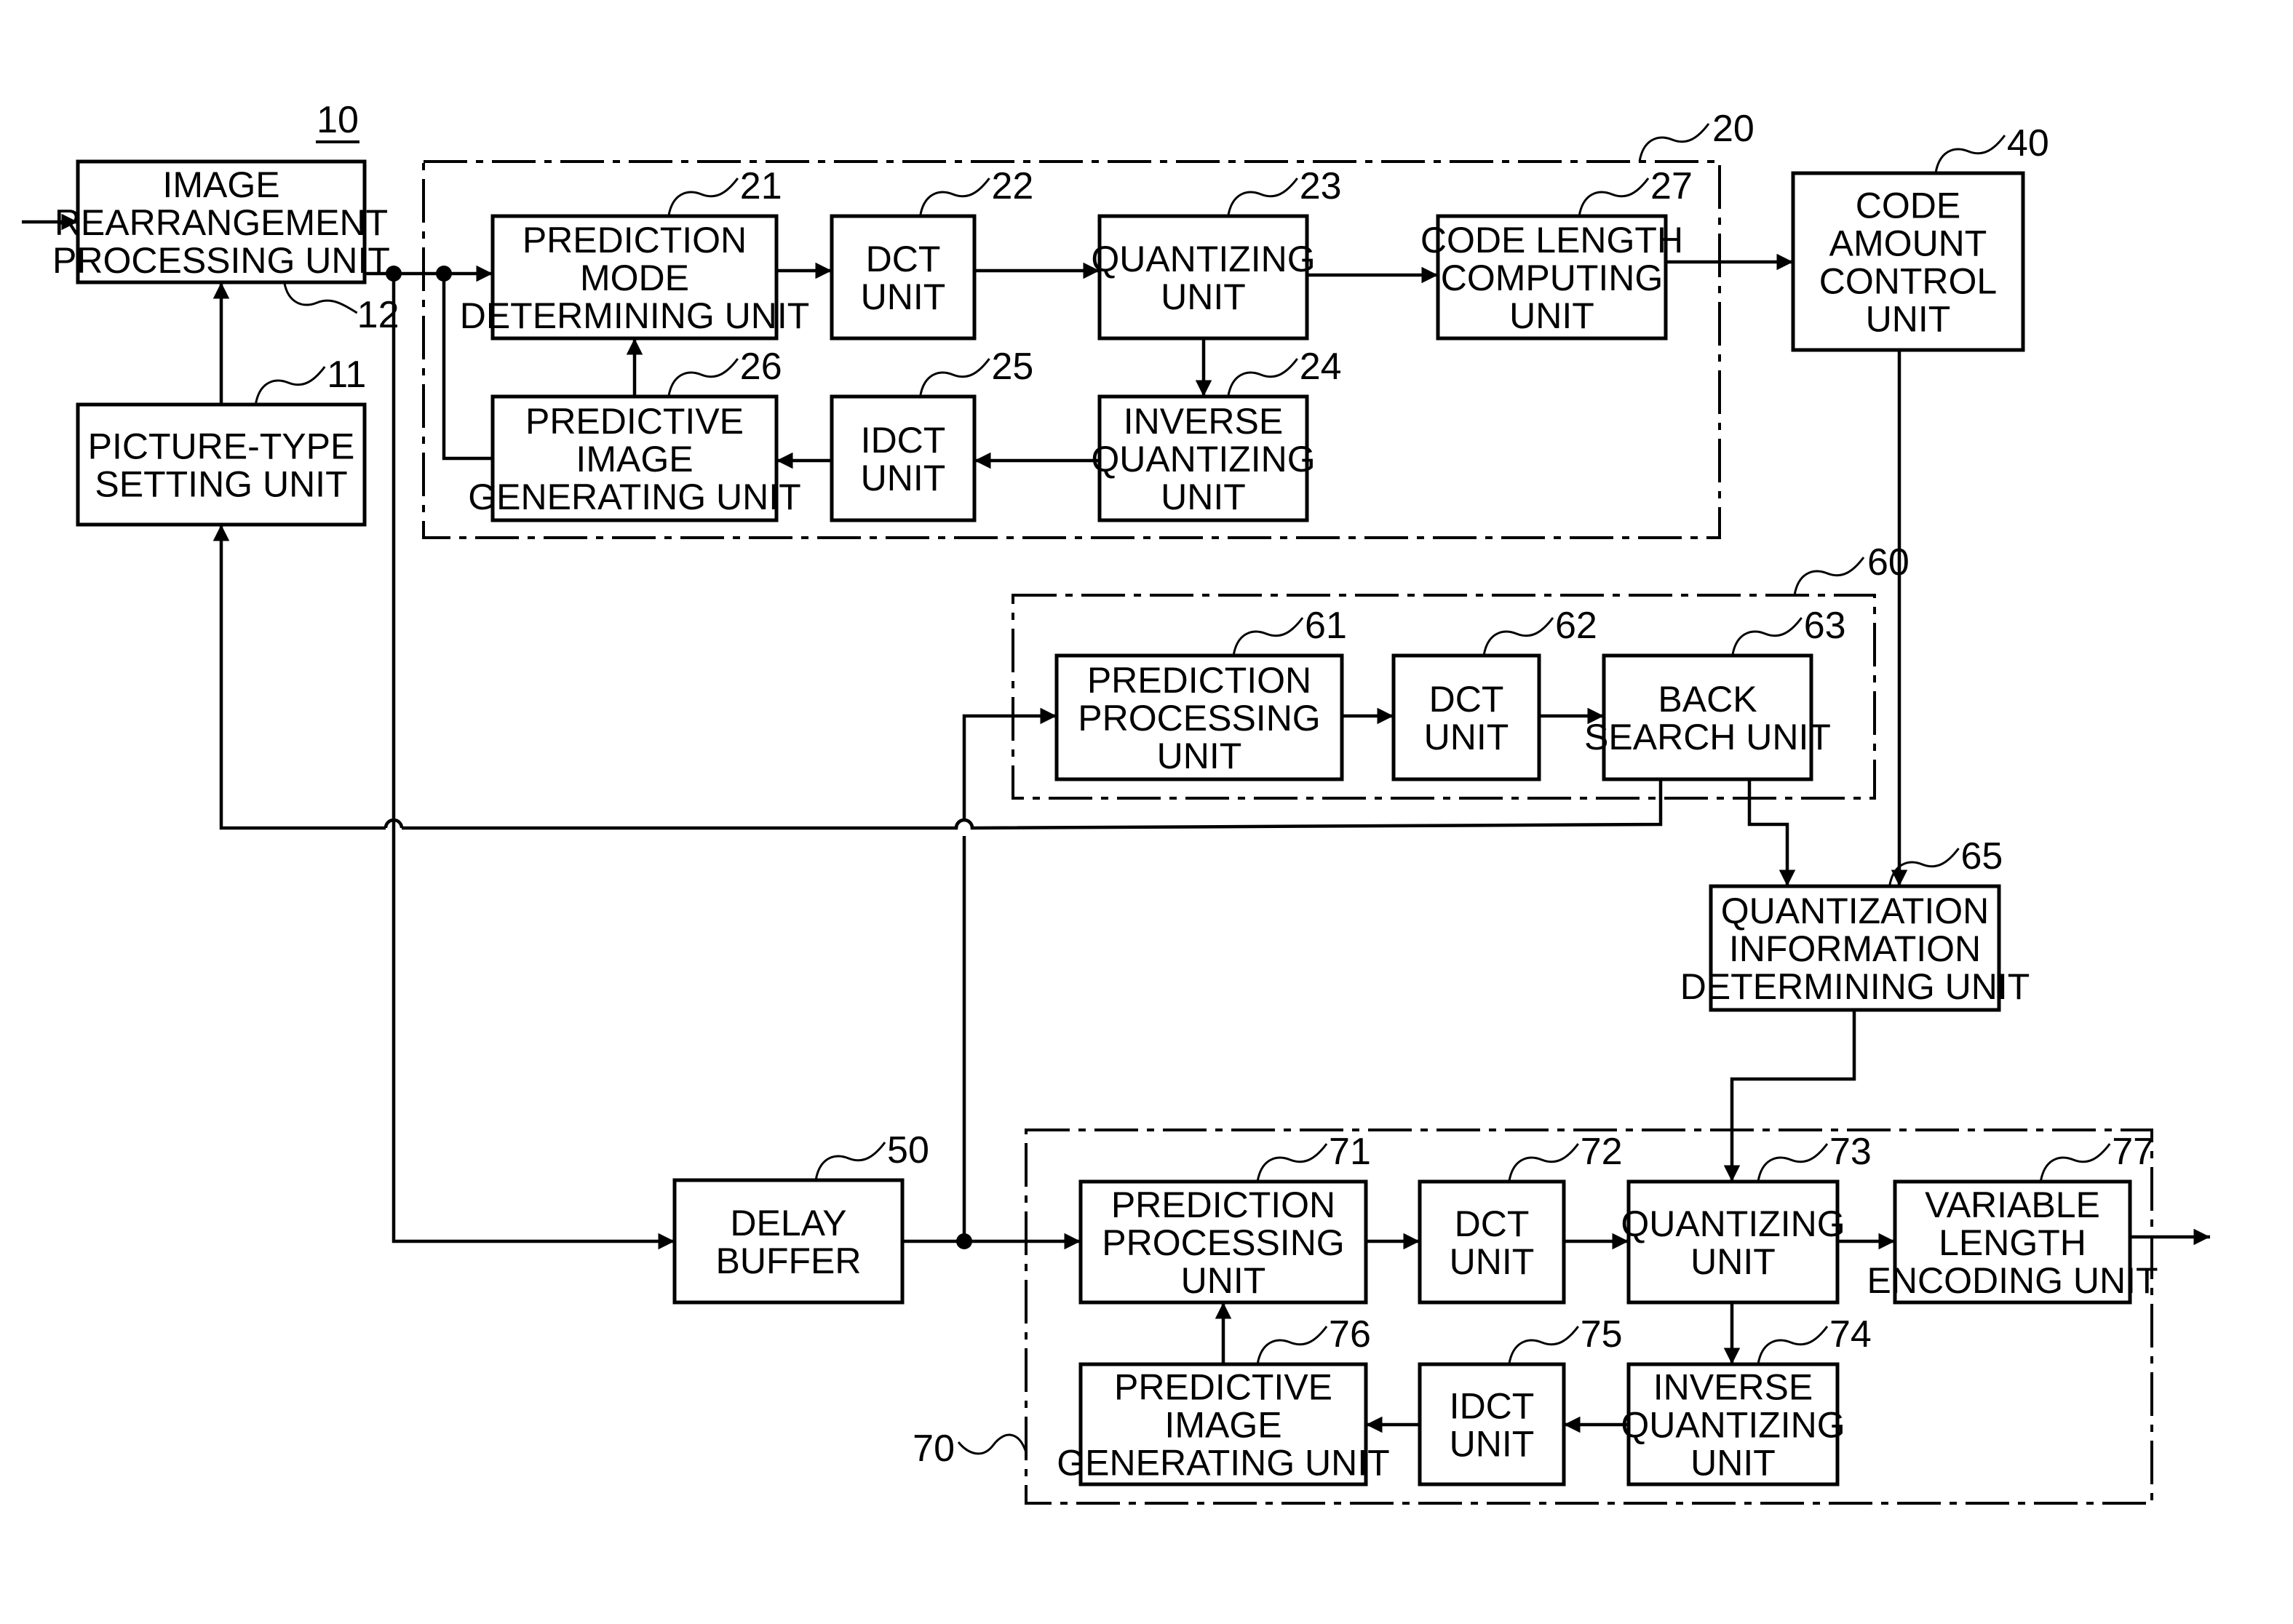  What do you see at coordinates (1850, 1152) in the screenshot?
I see `block-ref-label: 73` at bounding box center [1850, 1152].